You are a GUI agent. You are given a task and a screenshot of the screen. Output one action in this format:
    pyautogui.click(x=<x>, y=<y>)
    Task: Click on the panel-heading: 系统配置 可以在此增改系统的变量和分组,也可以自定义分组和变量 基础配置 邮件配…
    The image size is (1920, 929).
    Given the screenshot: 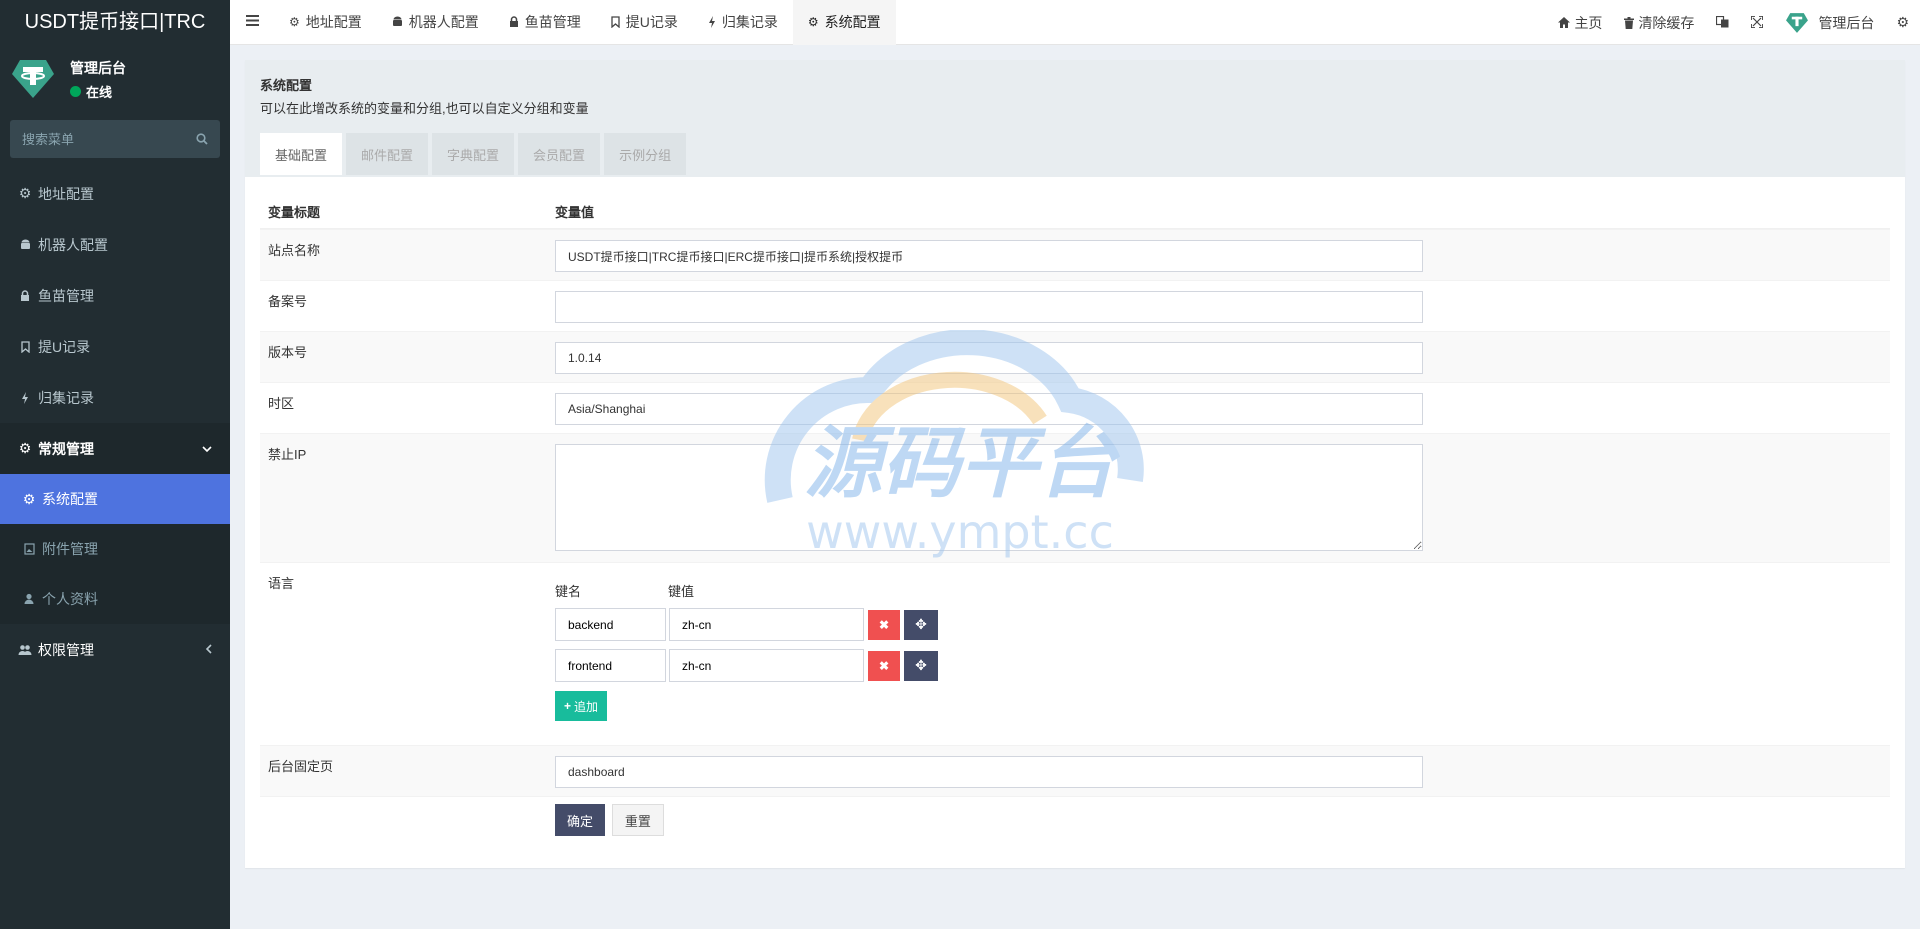 What is the action you would take?
    pyautogui.click(x=1075, y=118)
    